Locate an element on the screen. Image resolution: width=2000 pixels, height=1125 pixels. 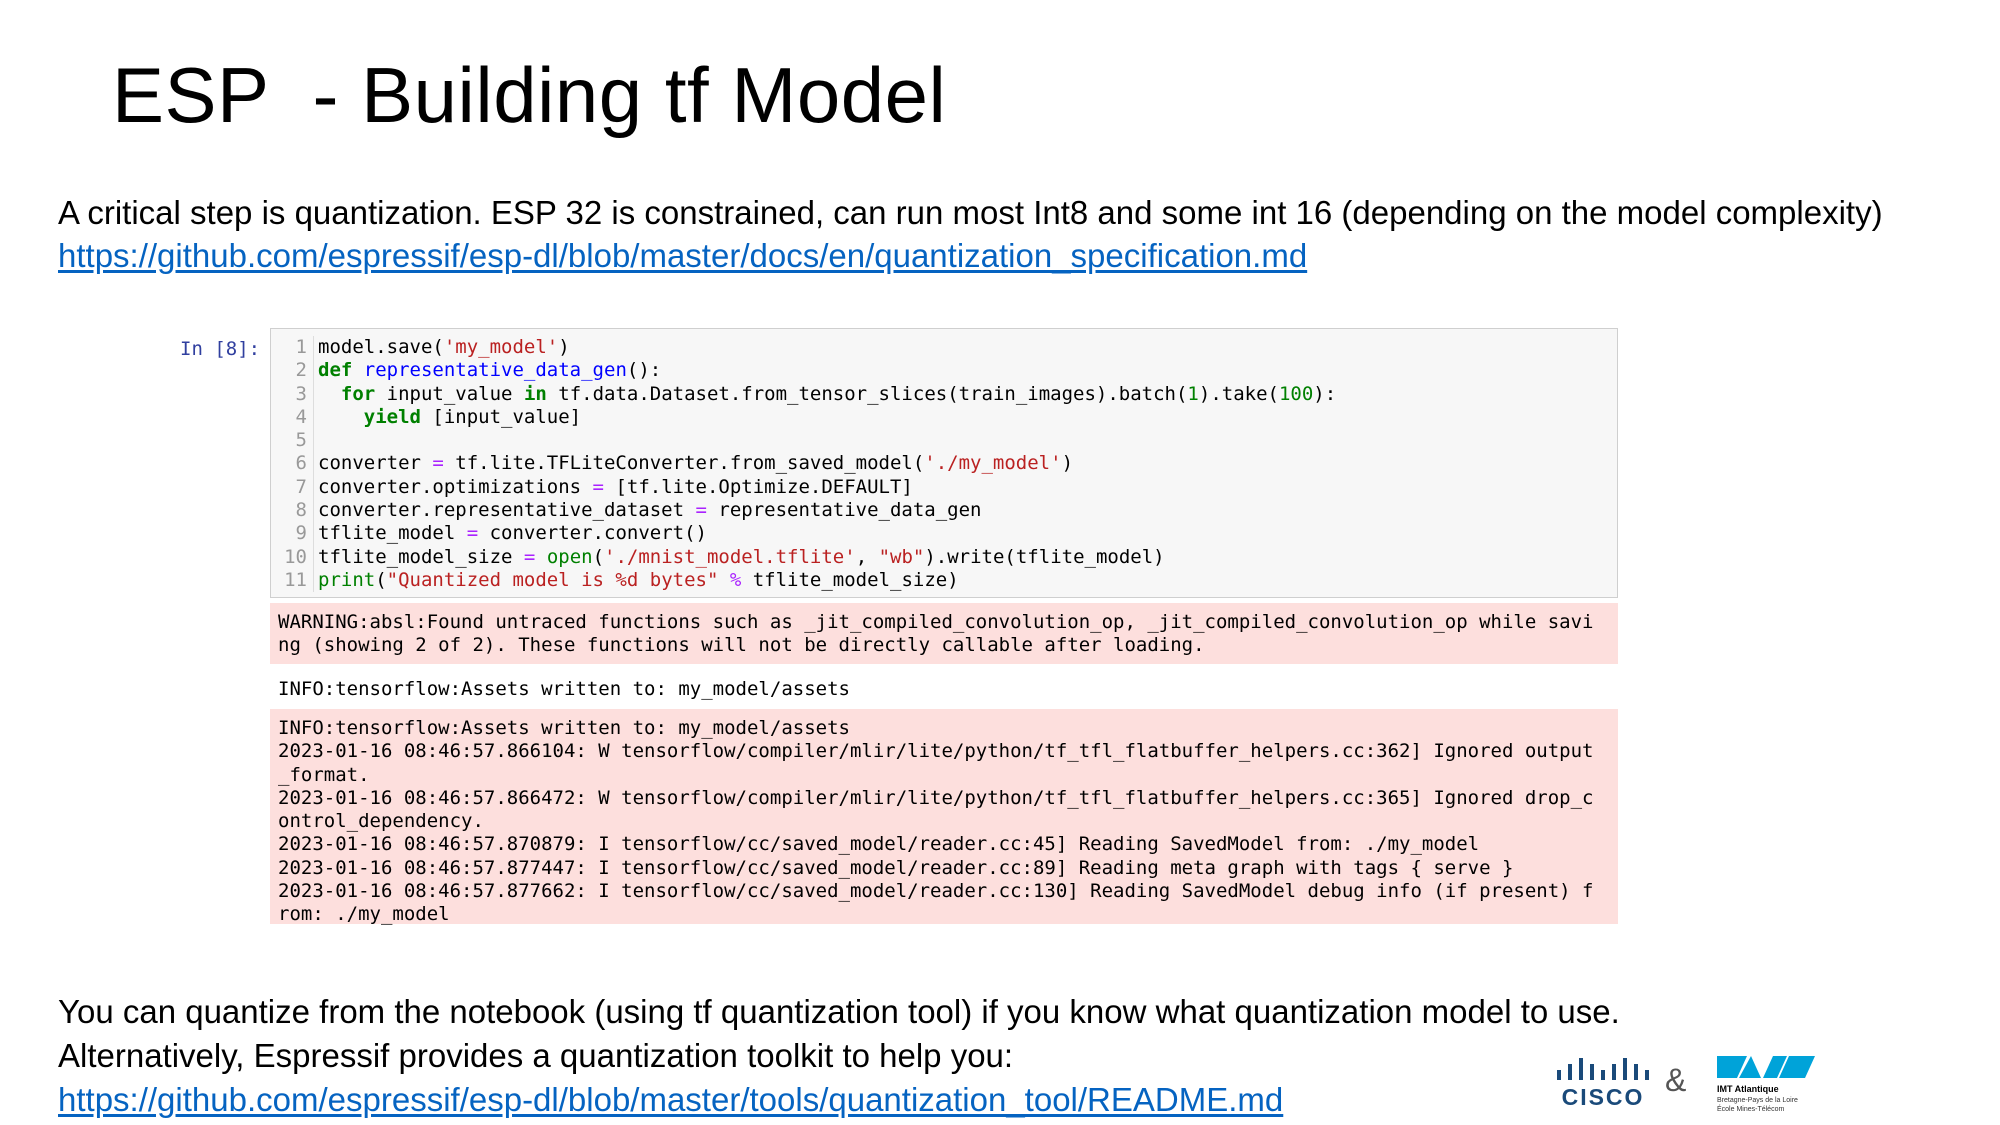
slide-title: ESP - Building tf Model is located at coordinates (529, 95).